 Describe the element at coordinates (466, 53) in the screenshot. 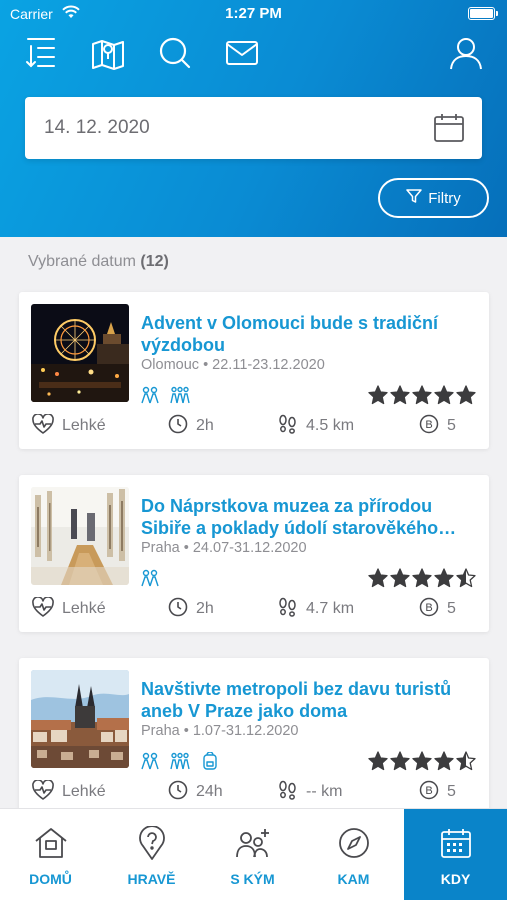

I see `user-profile-icon` at that location.